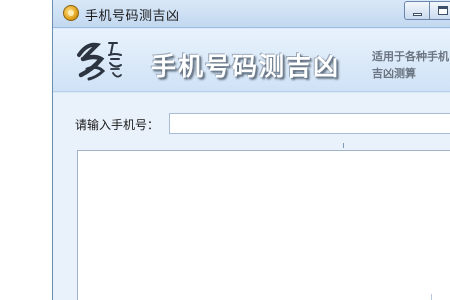 The width and height of the screenshot is (450, 300). Describe the element at coordinates (417, 14) in the screenshot. I see `minimize-icon` at that location.